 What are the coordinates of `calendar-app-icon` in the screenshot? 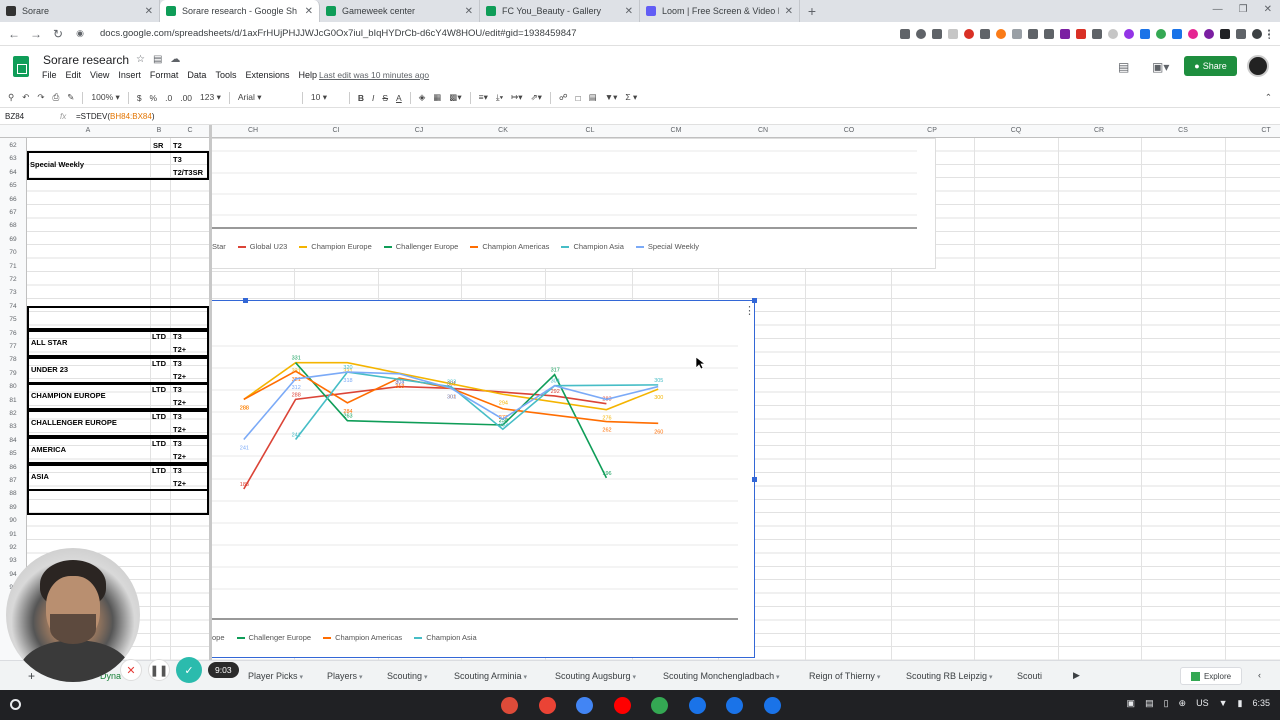 It's located at (734, 705).